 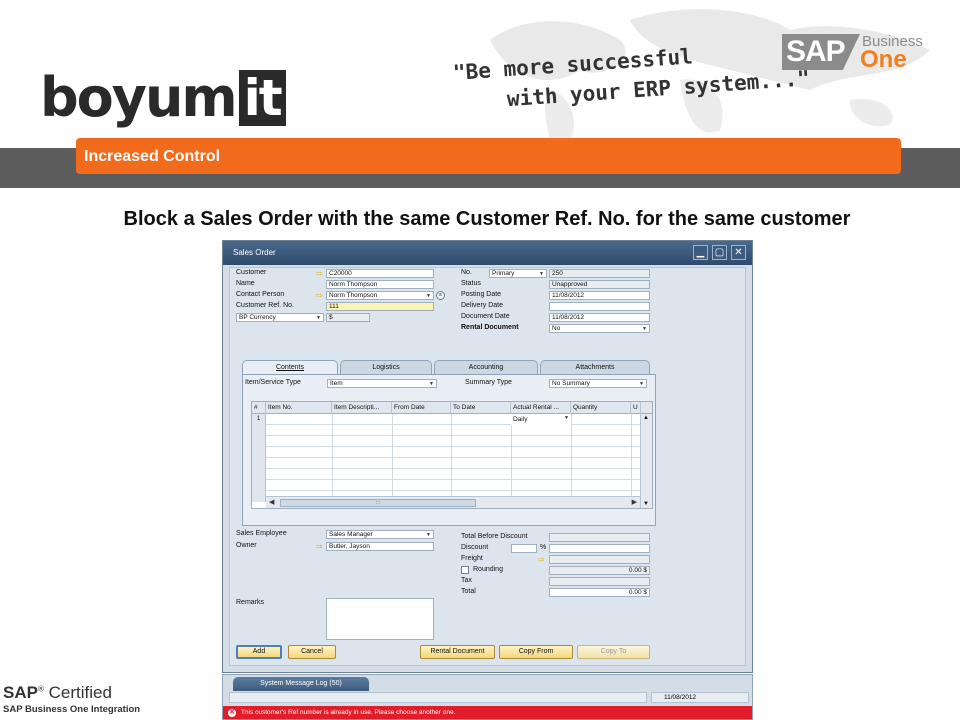 What do you see at coordinates (457, 652) in the screenshot?
I see `rental-document-button: Rental Document` at bounding box center [457, 652].